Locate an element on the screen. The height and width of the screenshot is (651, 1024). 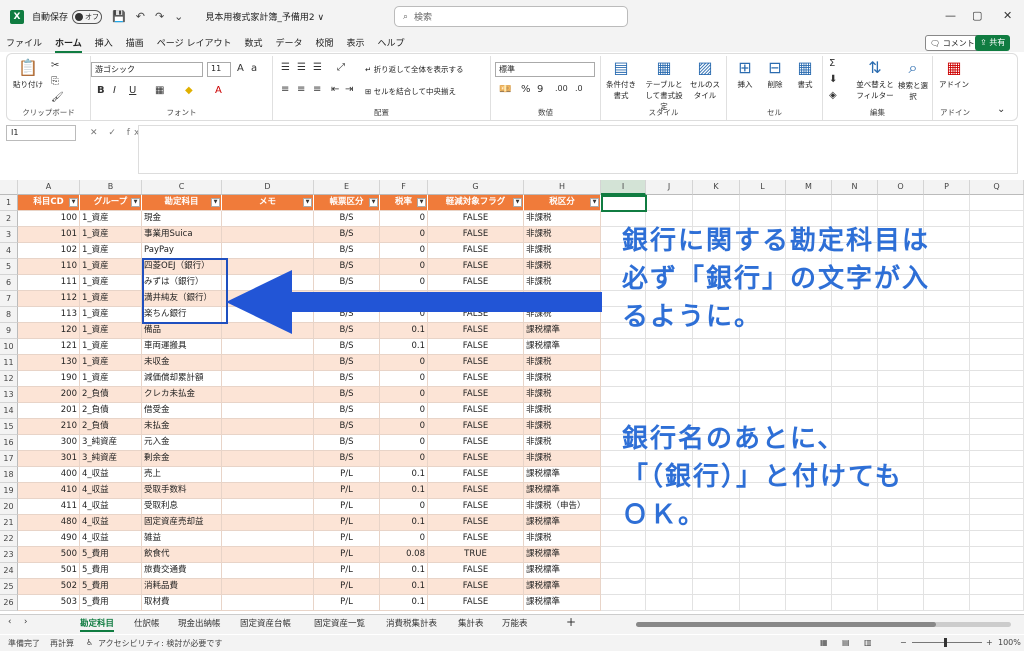
table-cell: 0.1 is located at coordinates (404, 571).